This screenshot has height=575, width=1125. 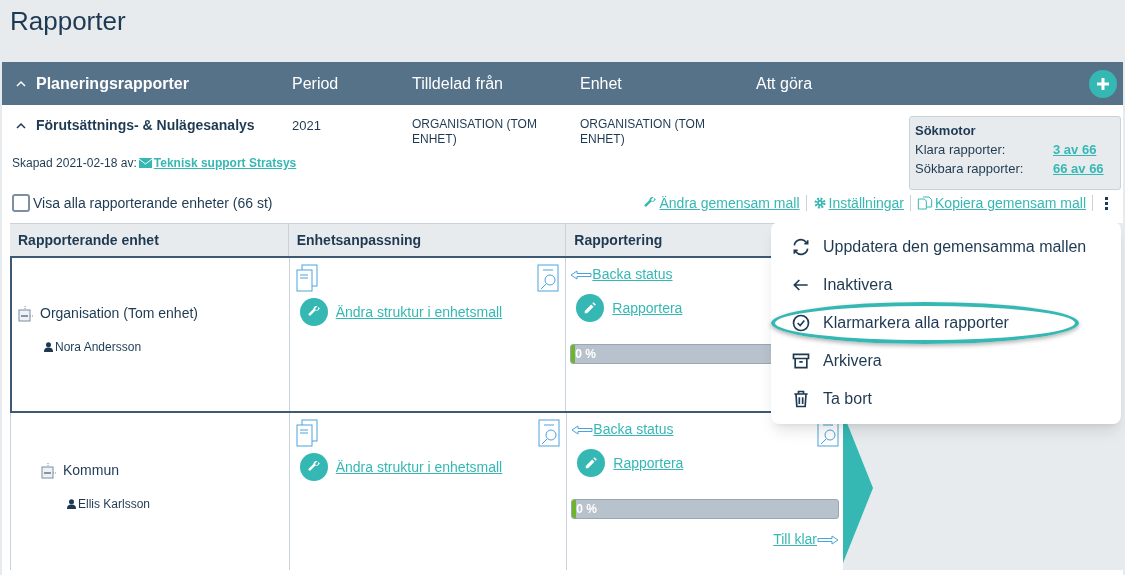 I want to click on page-title: Rapporter, so click(x=68, y=21).